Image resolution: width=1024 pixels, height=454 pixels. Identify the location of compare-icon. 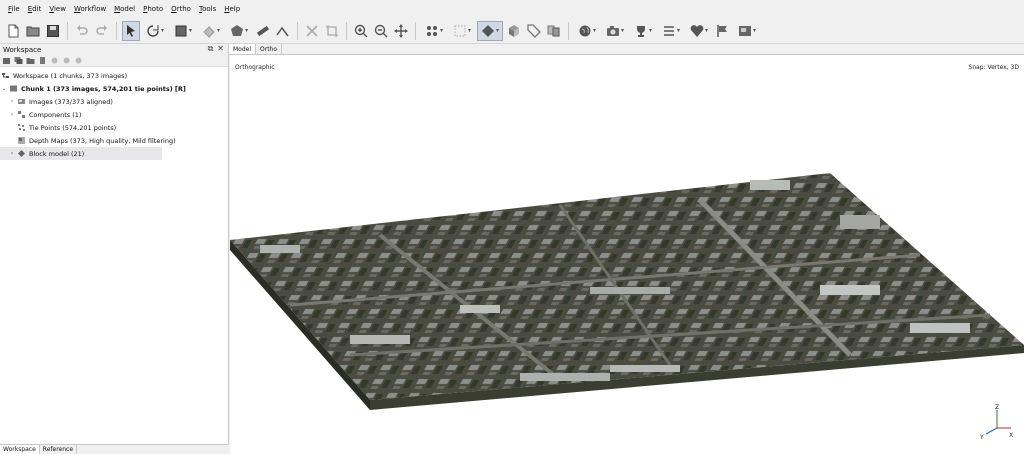
(554, 31).